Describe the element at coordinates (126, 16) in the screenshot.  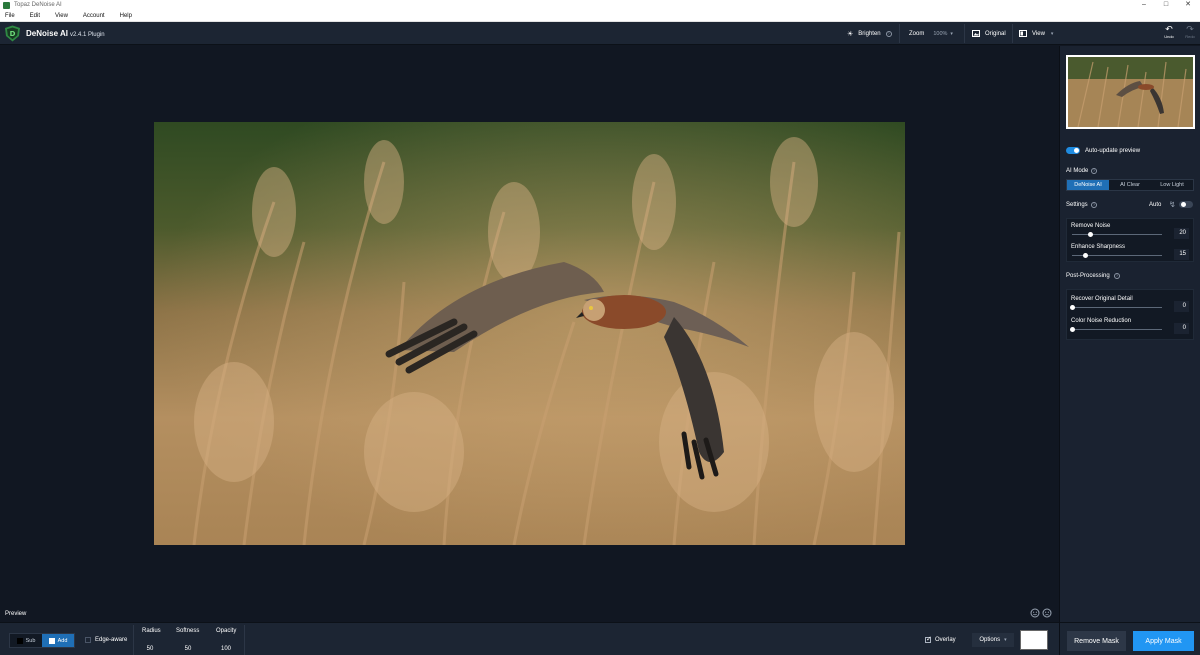
I see `menu-help: Help` at that location.